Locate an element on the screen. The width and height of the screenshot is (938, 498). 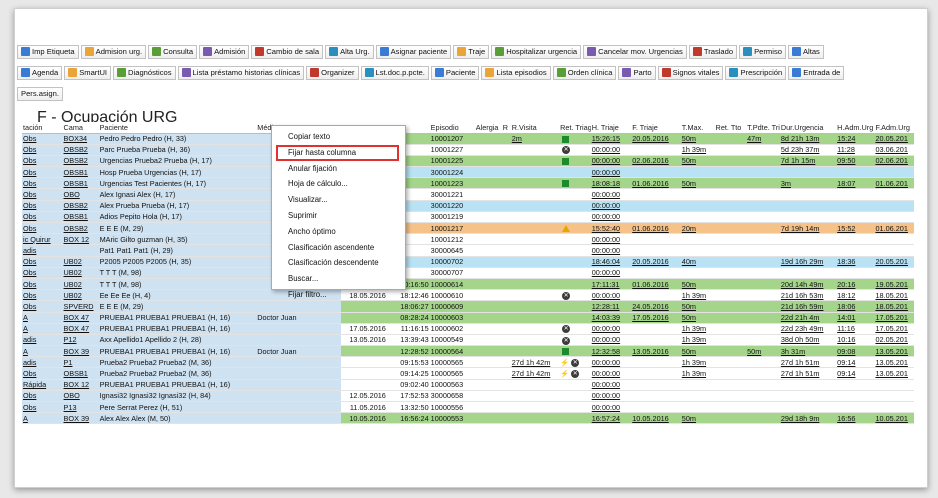
cell-fadm: 18.05.201 is located at coordinates (894, 306).